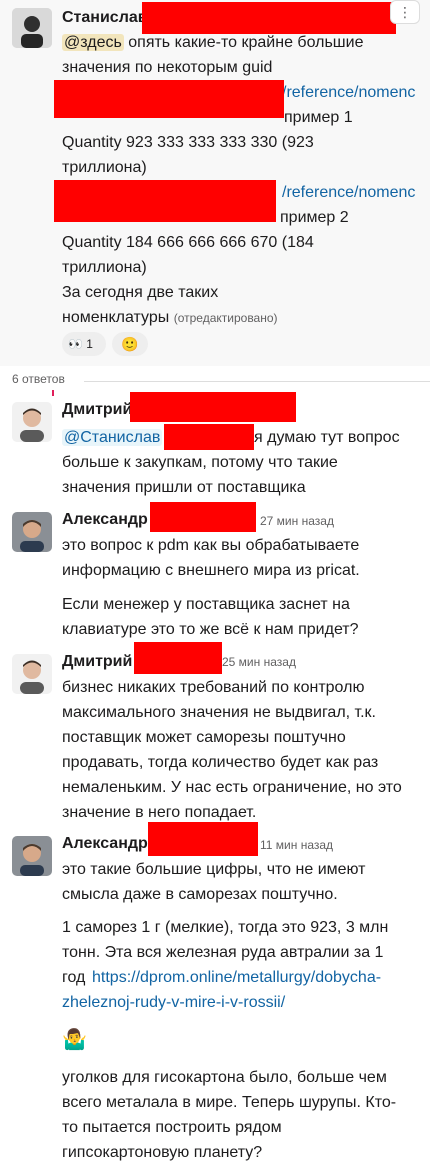 The height and width of the screenshot is (1162, 430). What do you see at coordinates (188, 242) in the screenshot?
I see `message-line: Quantity 184 666 666 666 670 (184` at bounding box center [188, 242].